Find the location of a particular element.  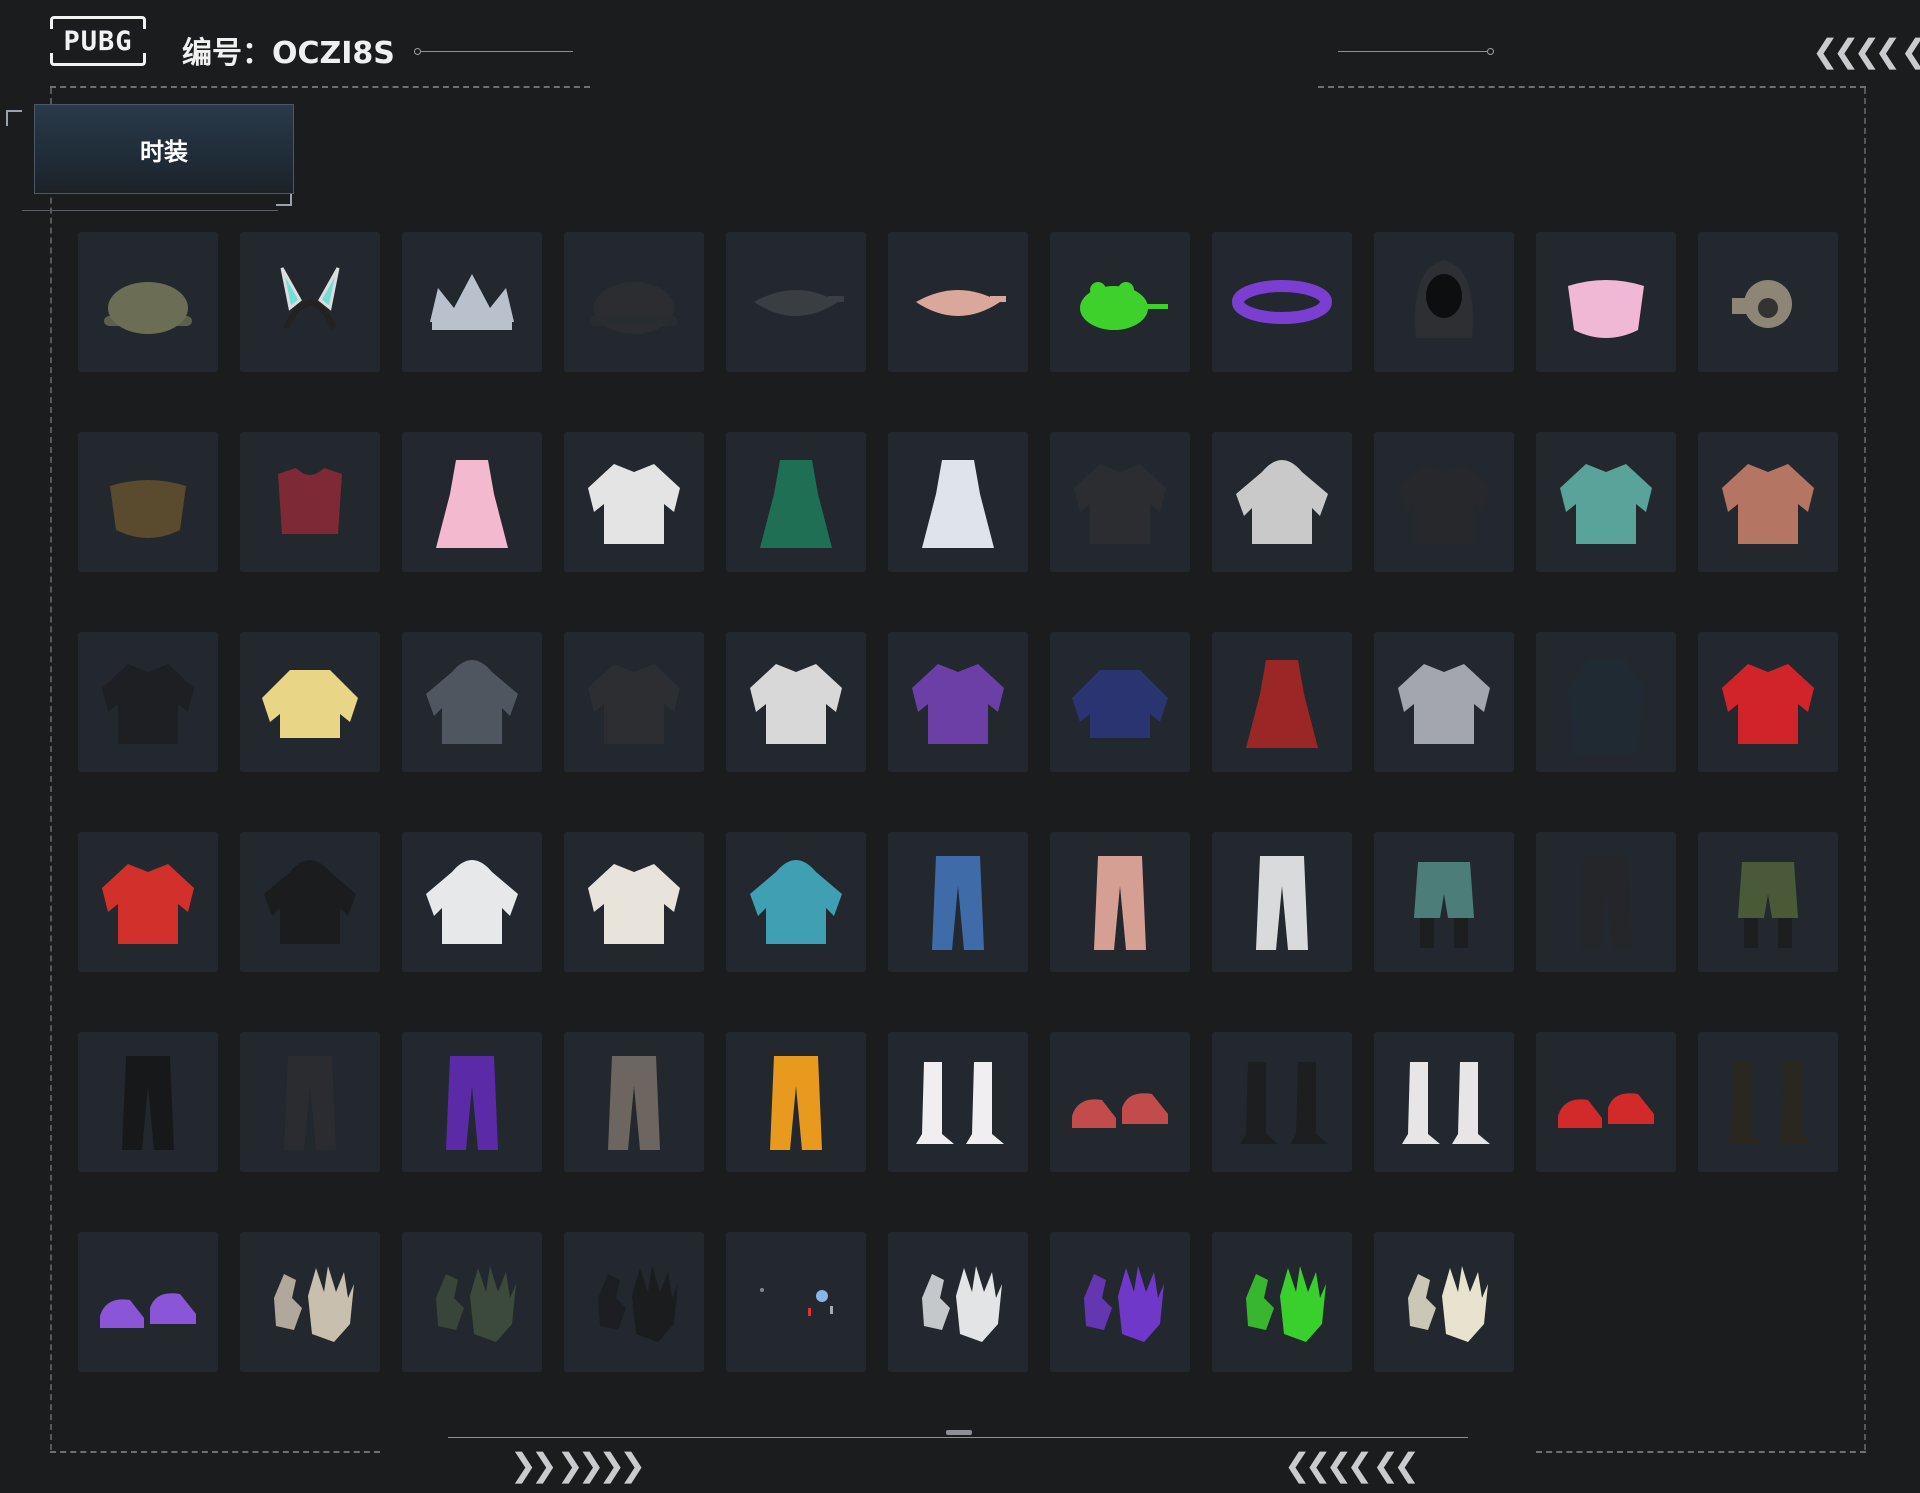

purple-leggings-icon is located at coordinates (472, 1103).